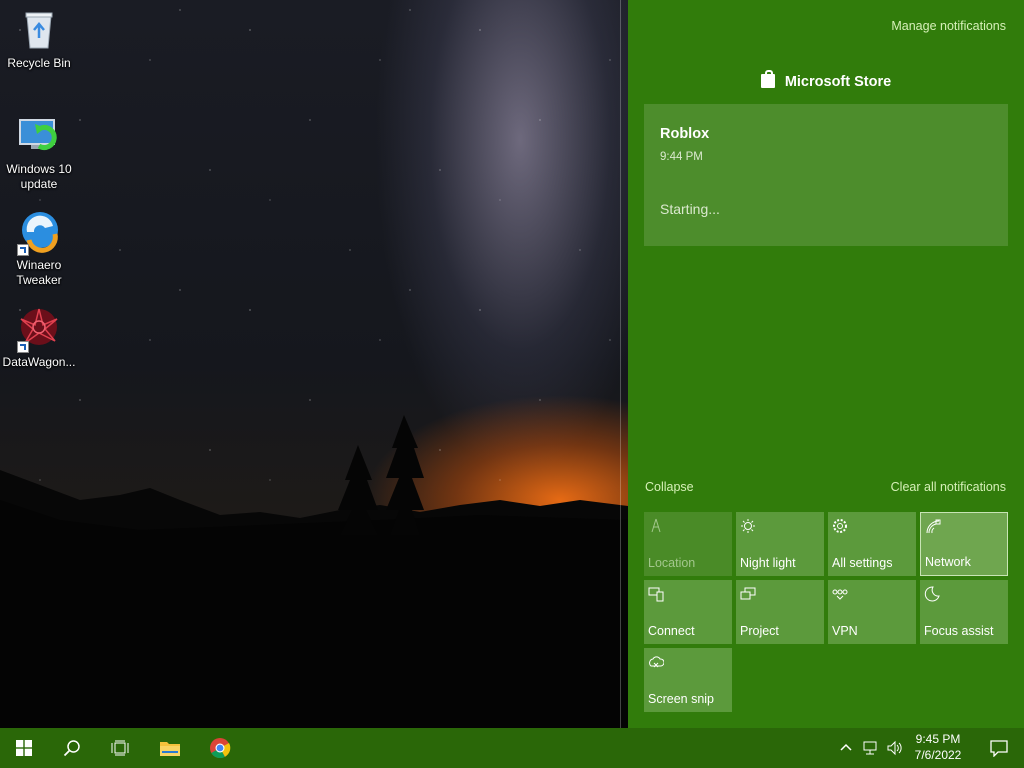  Describe the element at coordinates (862, 563) in the screenshot. I see `tile-label: All settings` at that location.